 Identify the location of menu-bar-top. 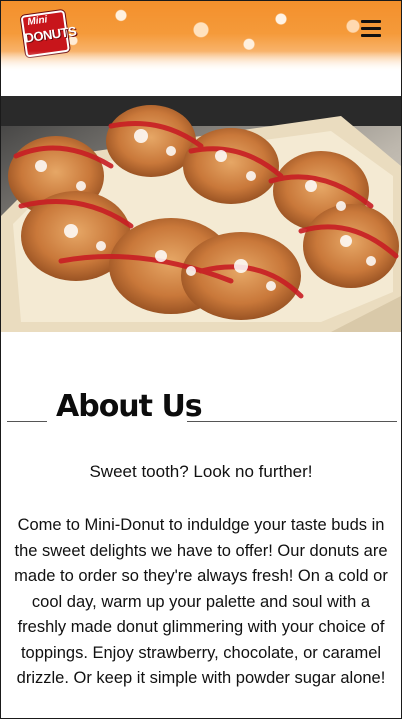
(371, 21).